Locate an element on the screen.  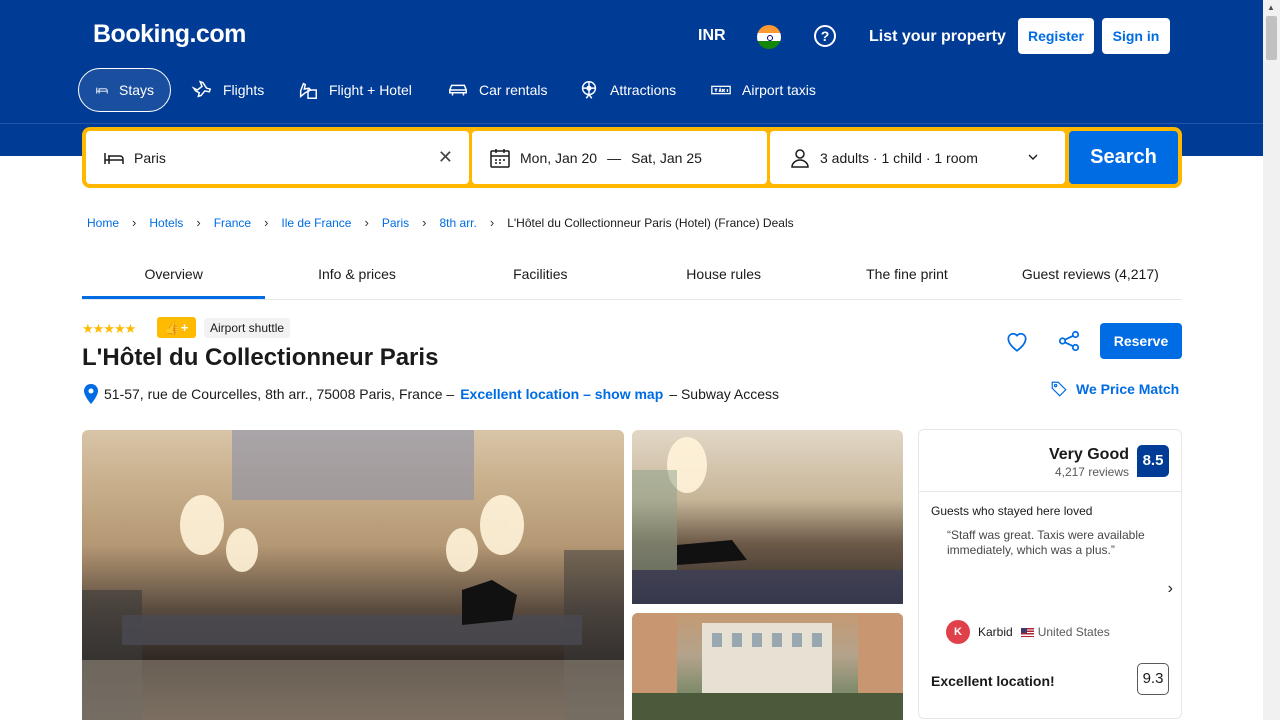
plane-icon is located at coordinates (201, 89).